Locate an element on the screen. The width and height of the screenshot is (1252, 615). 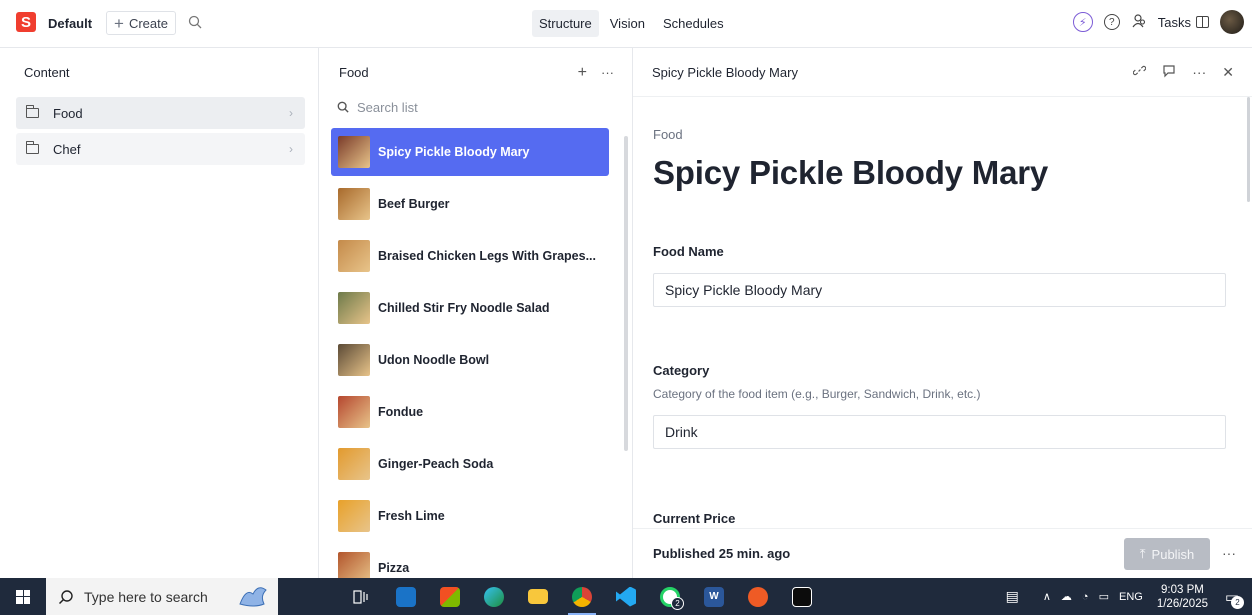
clock: 9:03 PM 1/26/2025 is located at coordinates (1182, 597).